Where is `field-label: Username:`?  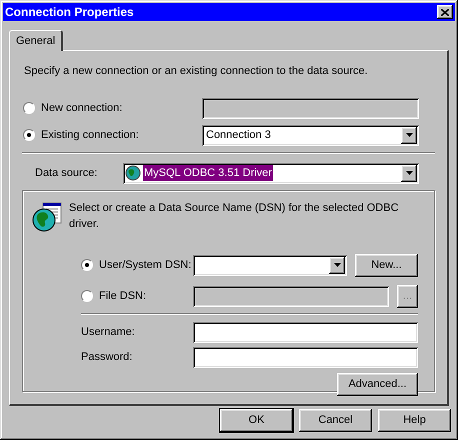 field-label: Username: is located at coordinates (108, 332).